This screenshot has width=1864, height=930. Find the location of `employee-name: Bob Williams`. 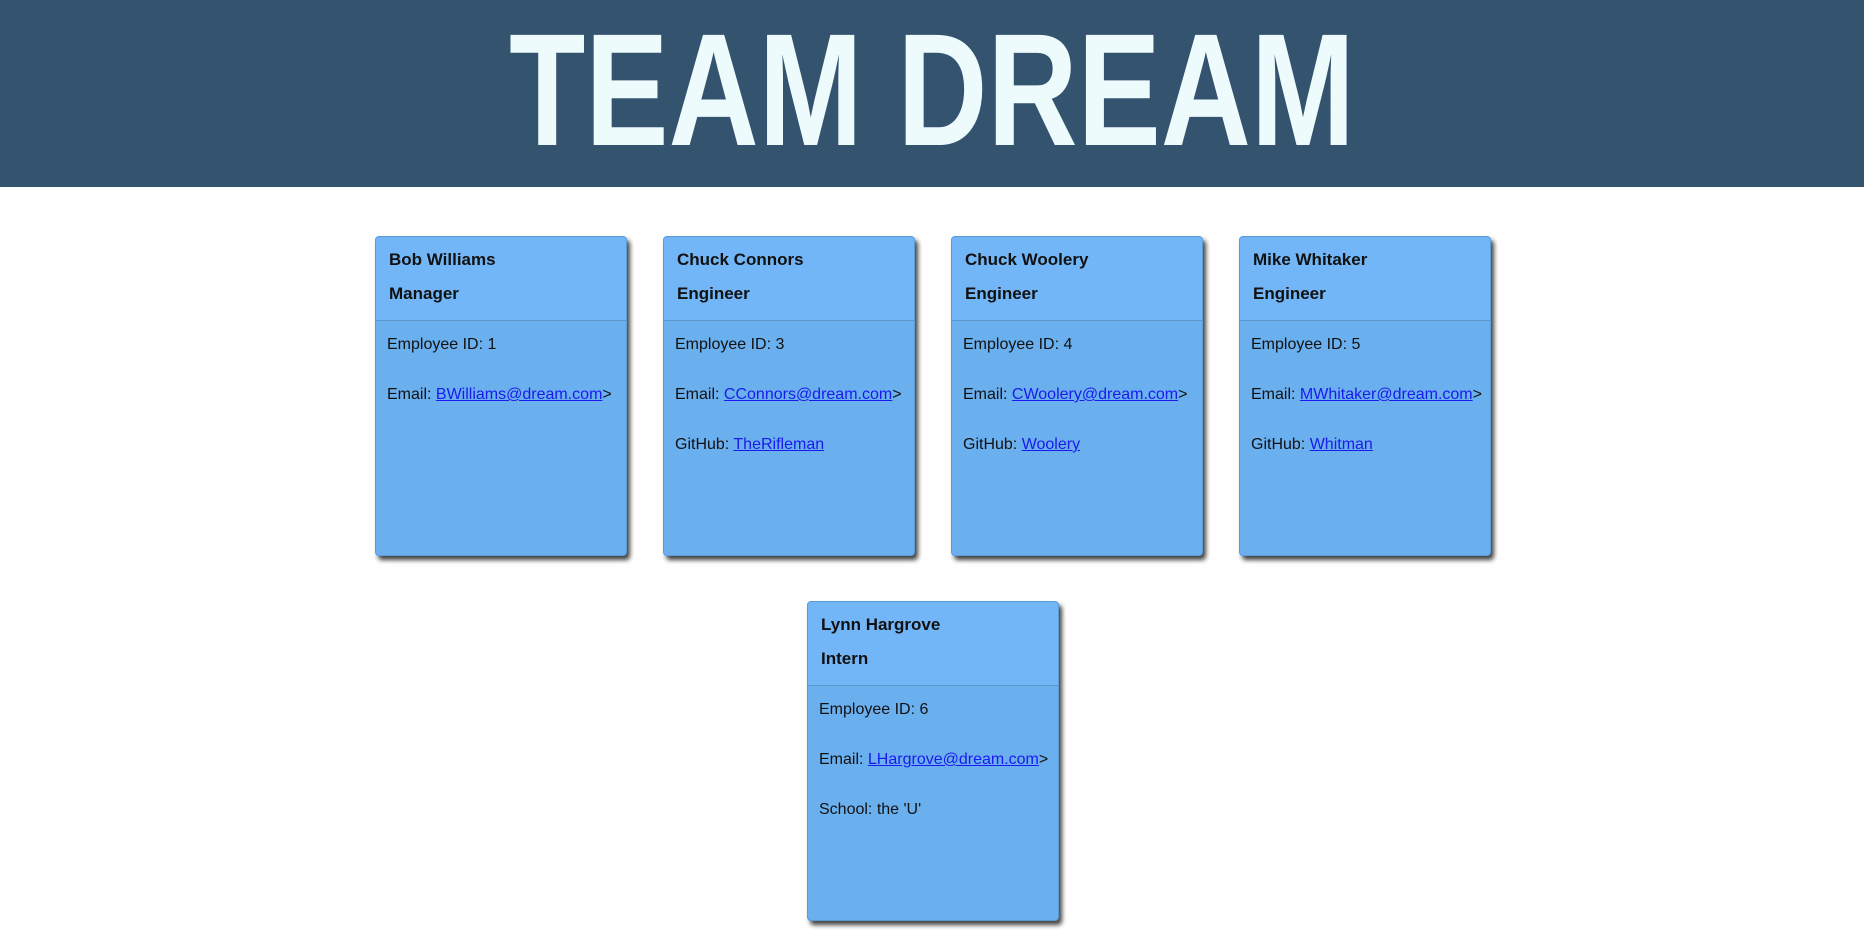

employee-name: Bob Williams is located at coordinates (442, 259).